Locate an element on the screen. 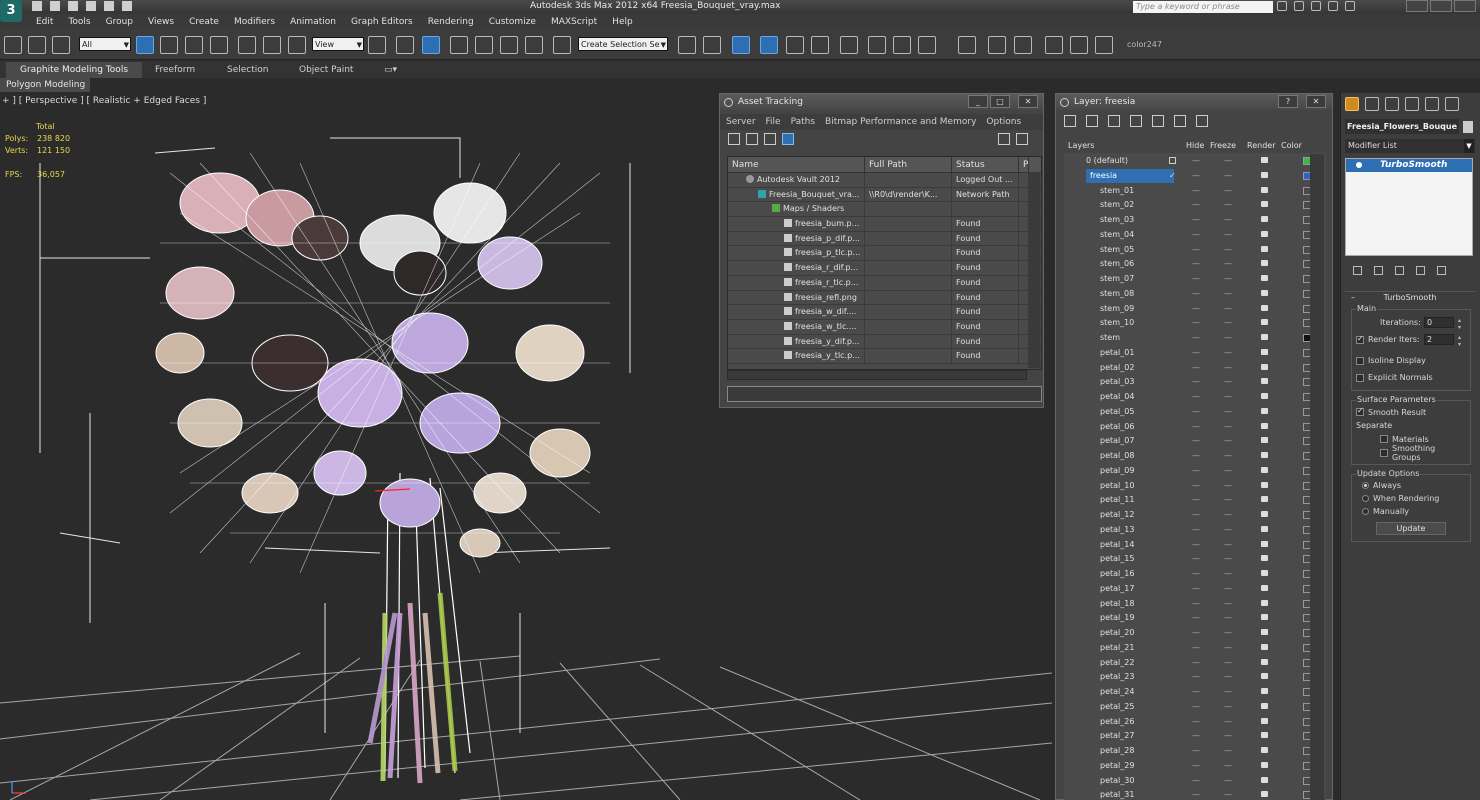 This screenshot has width=1480, height=800. layer-row: petal_16 — — is located at coordinates (1195, 574).